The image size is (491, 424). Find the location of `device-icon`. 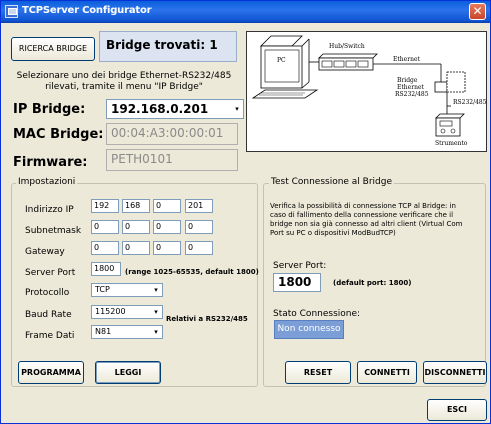

device-icon is located at coordinates (450, 125).